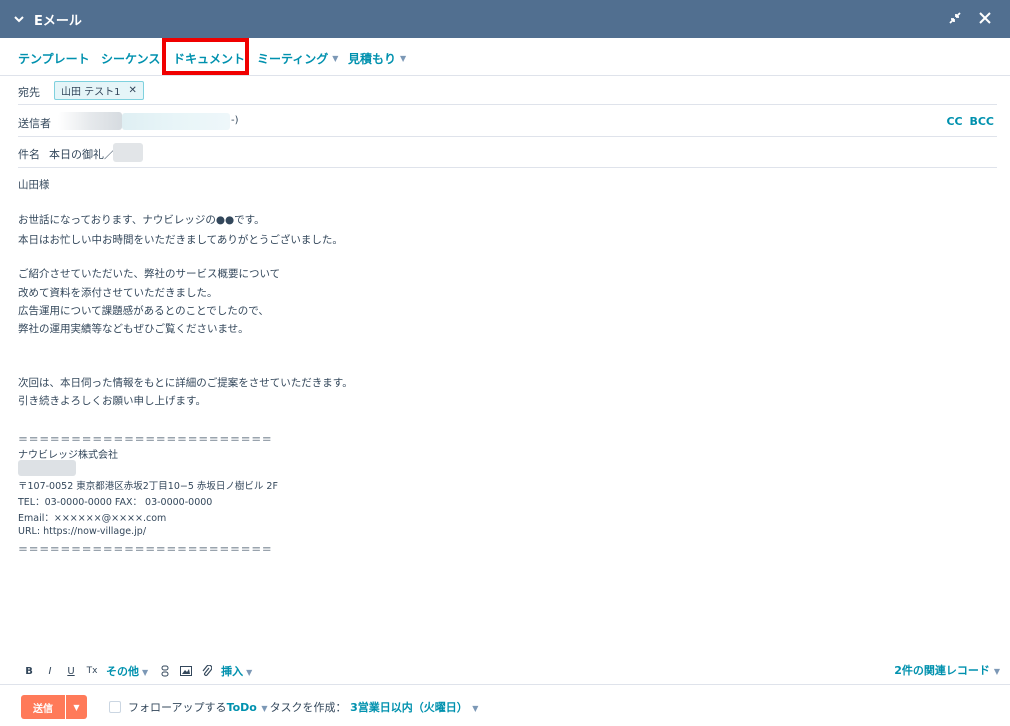 The width and height of the screenshot is (1010, 726). I want to click on blurred-subject-part, so click(128, 152).